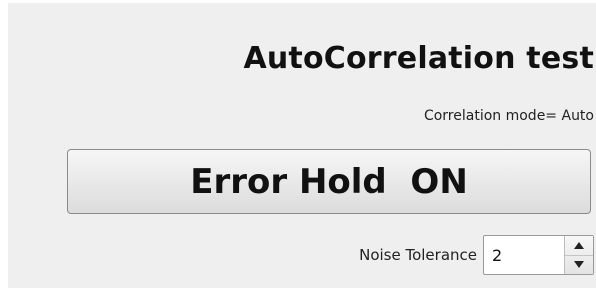  I want to click on triangle-down-icon, so click(579, 265).